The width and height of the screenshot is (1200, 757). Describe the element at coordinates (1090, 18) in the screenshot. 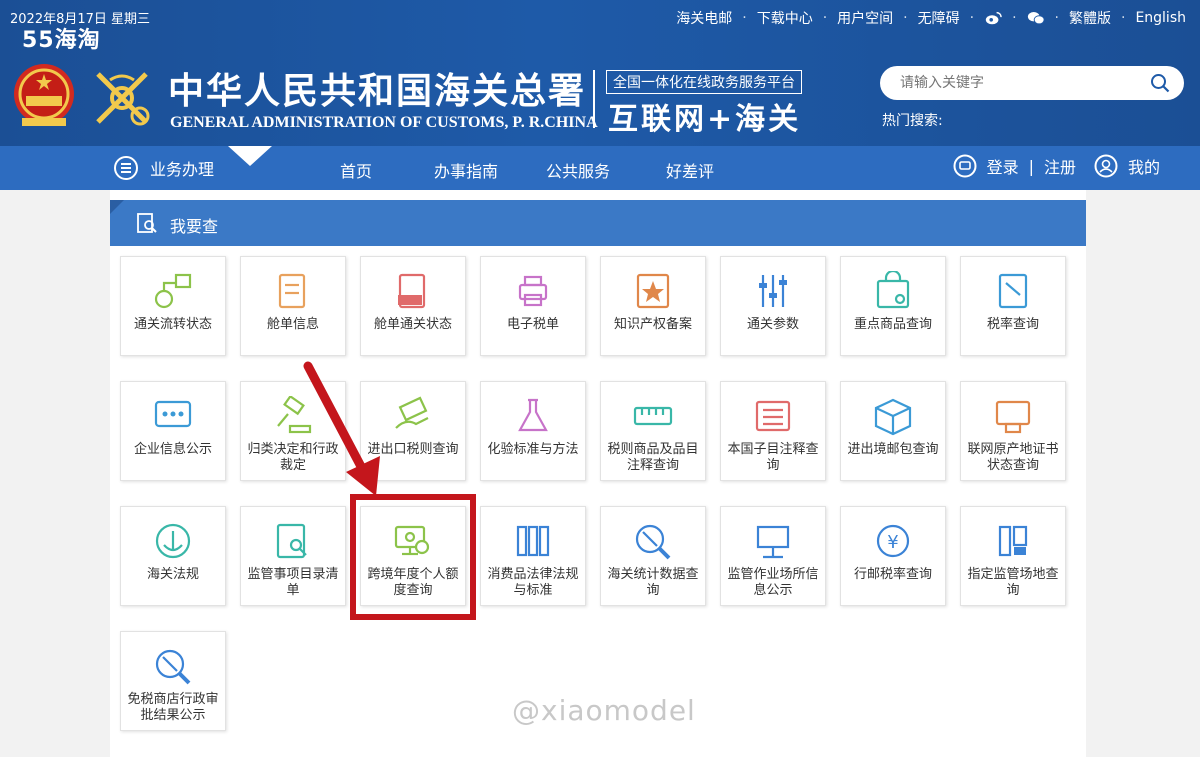

I see `lang-traditional: 繁體版` at that location.